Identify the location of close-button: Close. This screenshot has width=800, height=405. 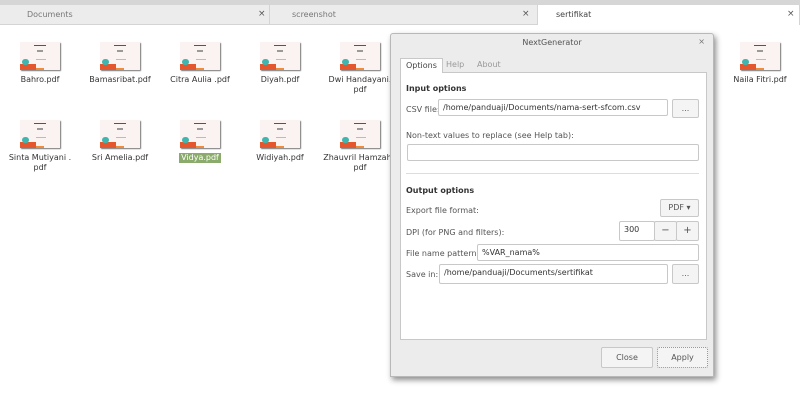
(627, 357).